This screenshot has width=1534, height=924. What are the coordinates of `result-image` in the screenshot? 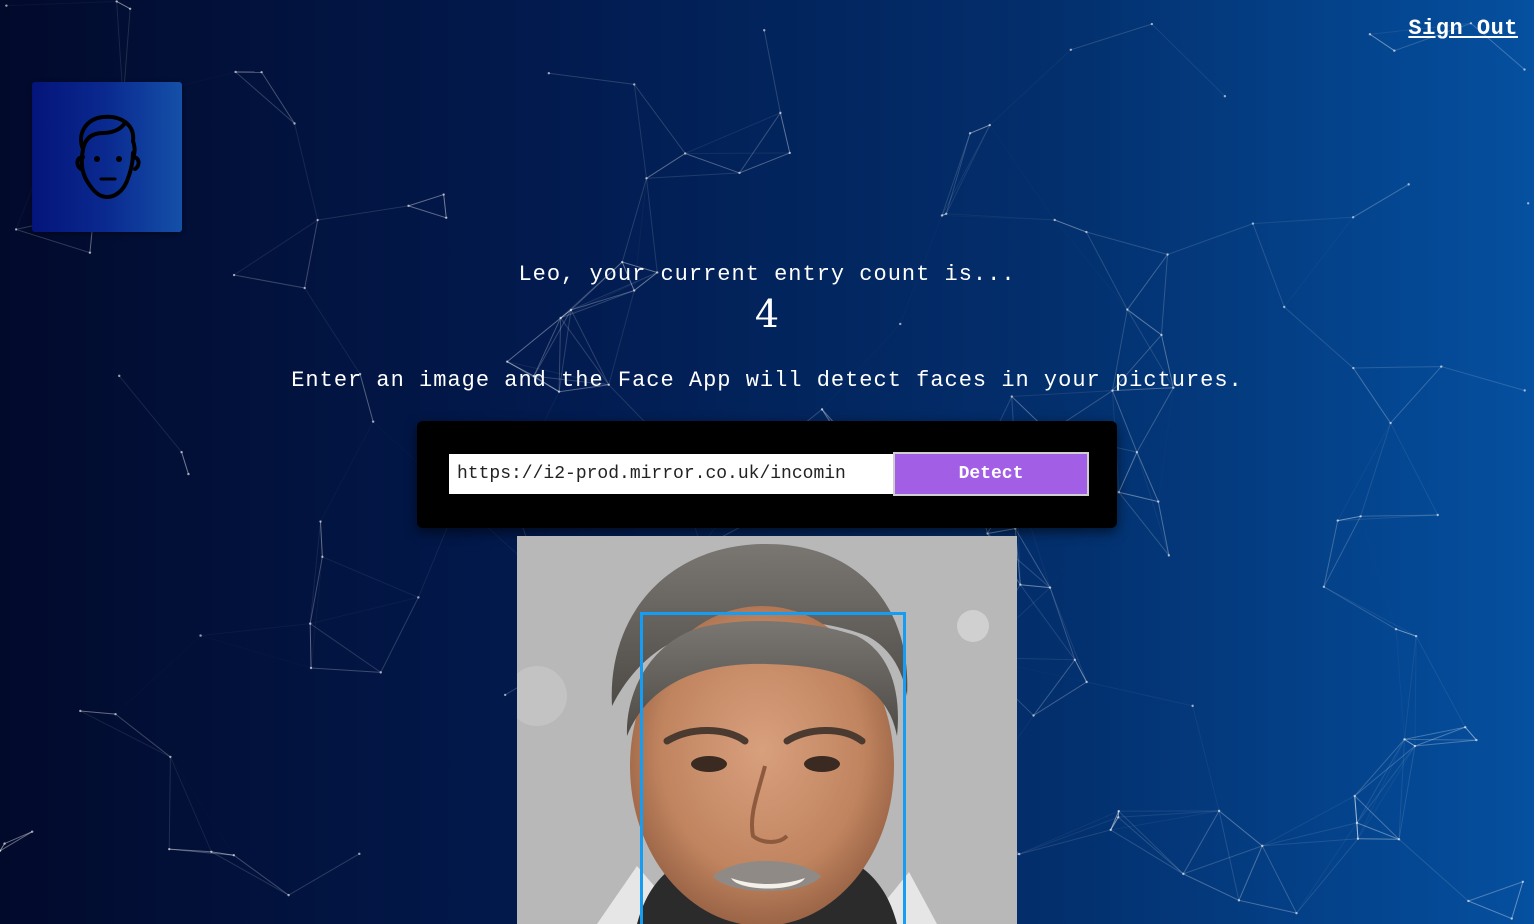 It's located at (767, 730).